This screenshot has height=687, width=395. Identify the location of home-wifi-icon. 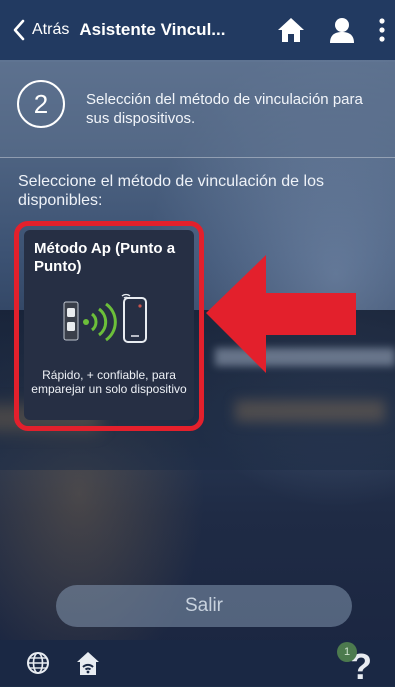
(88, 663).